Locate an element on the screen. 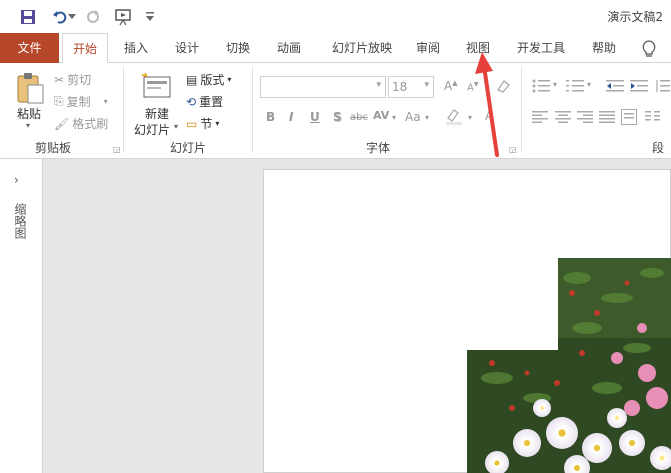 This screenshot has width=671, height=473. font-size-combo: 18 ▾ is located at coordinates (411, 87).